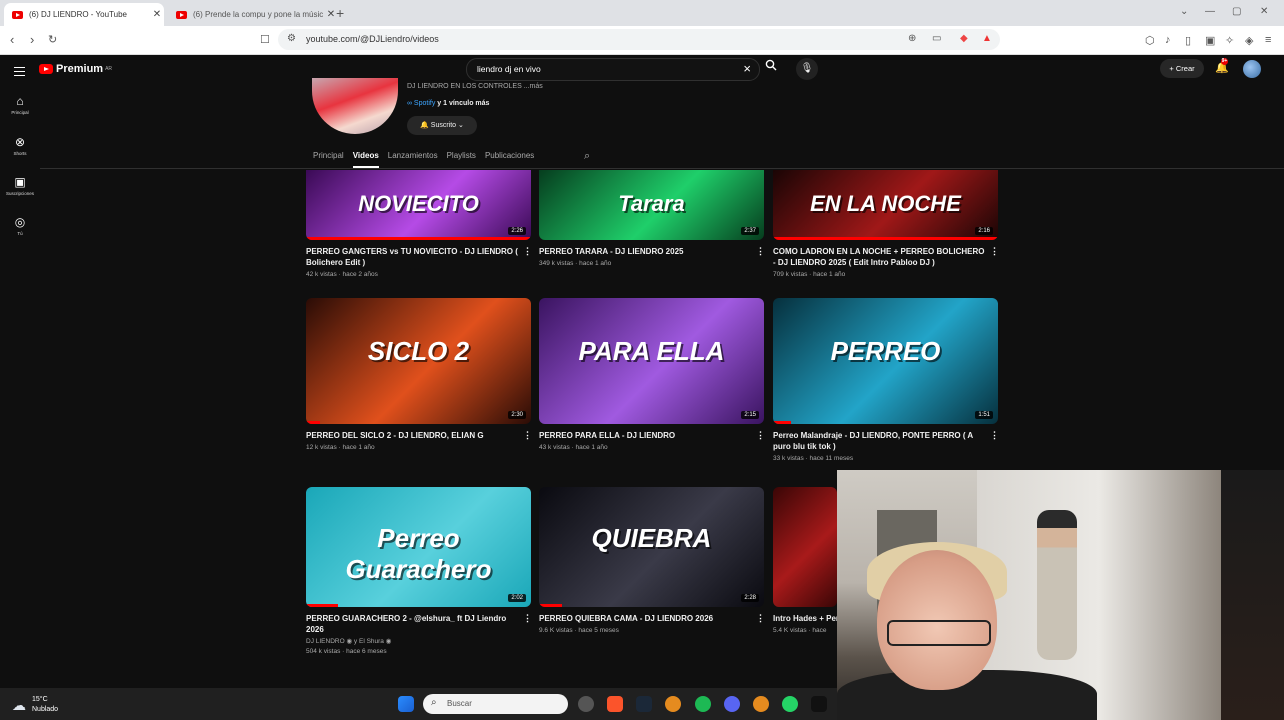  I want to click on menu-icon: ≡, so click(1268, 40).